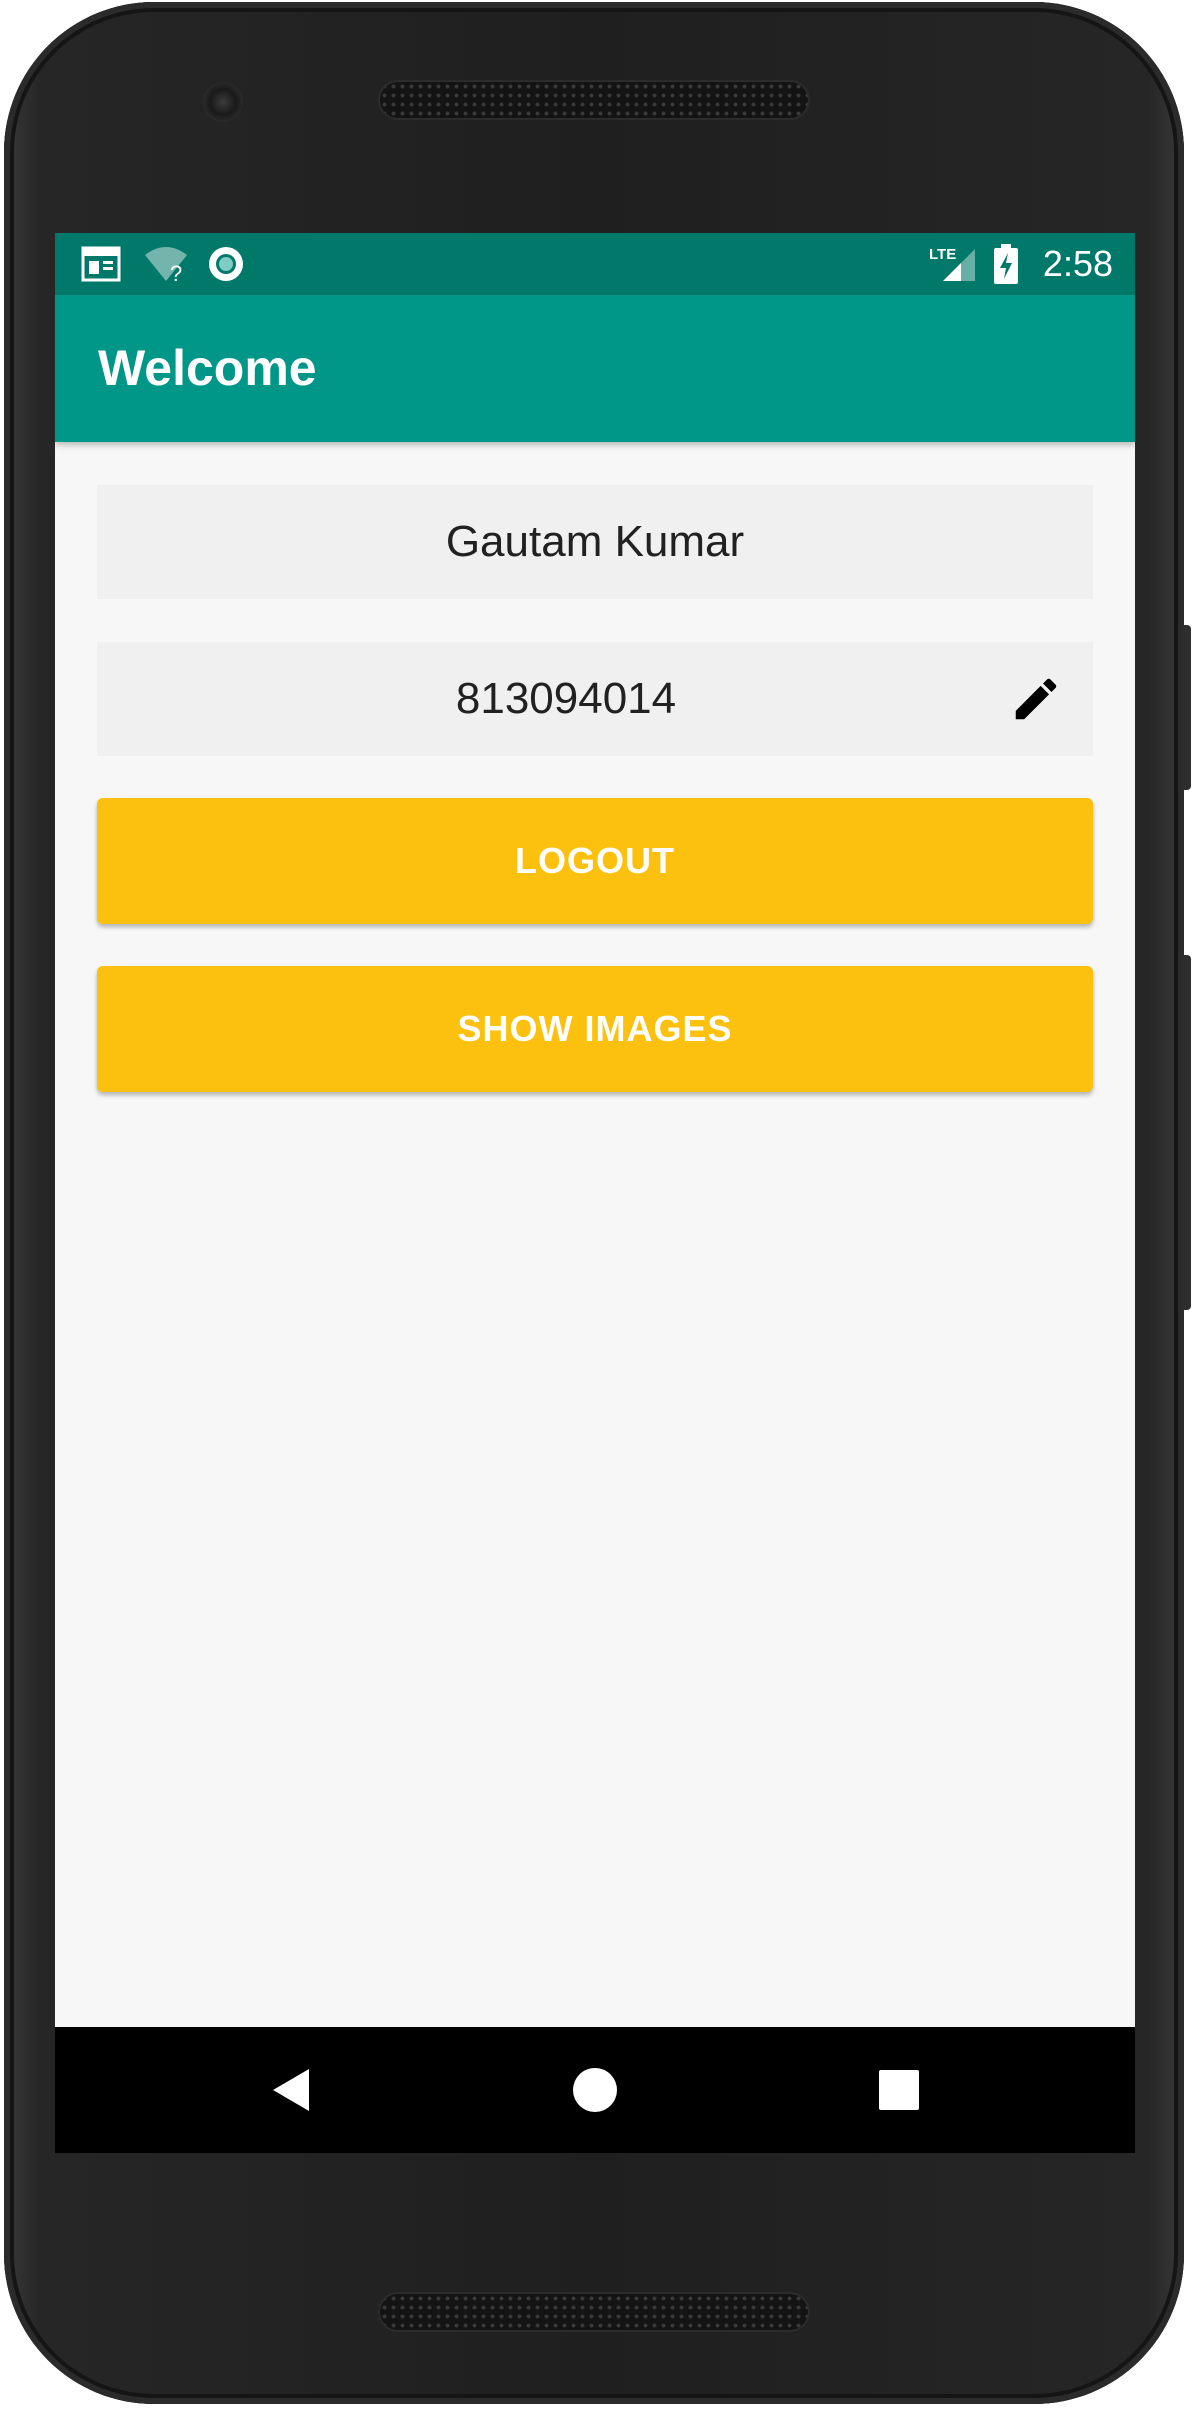 Image resolution: width=1198 pixels, height=2409 pixels. What do you see at coordinates (594, 2312) in the screenshot?
I see `bottom-speaker` at bounding box center [594, 2312].